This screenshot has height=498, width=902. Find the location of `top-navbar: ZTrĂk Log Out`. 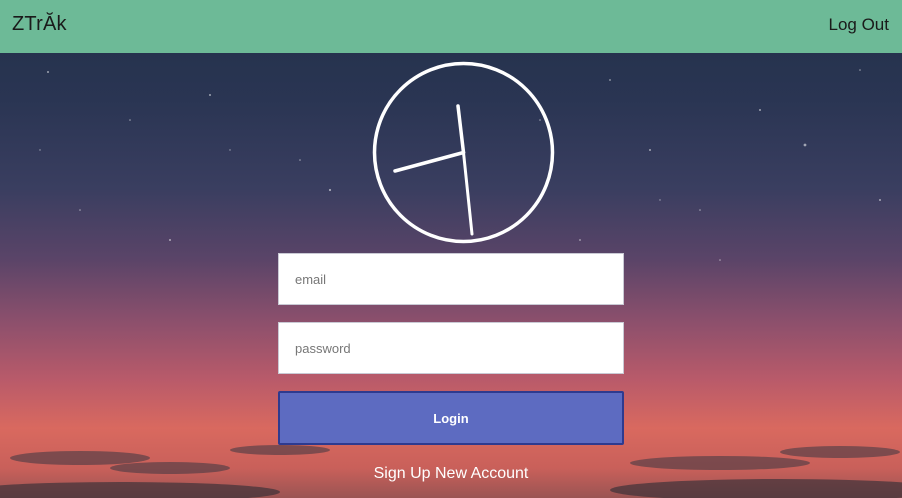

top-navbar: ZTrĂk Log Out is located at coordinates (451, 26).